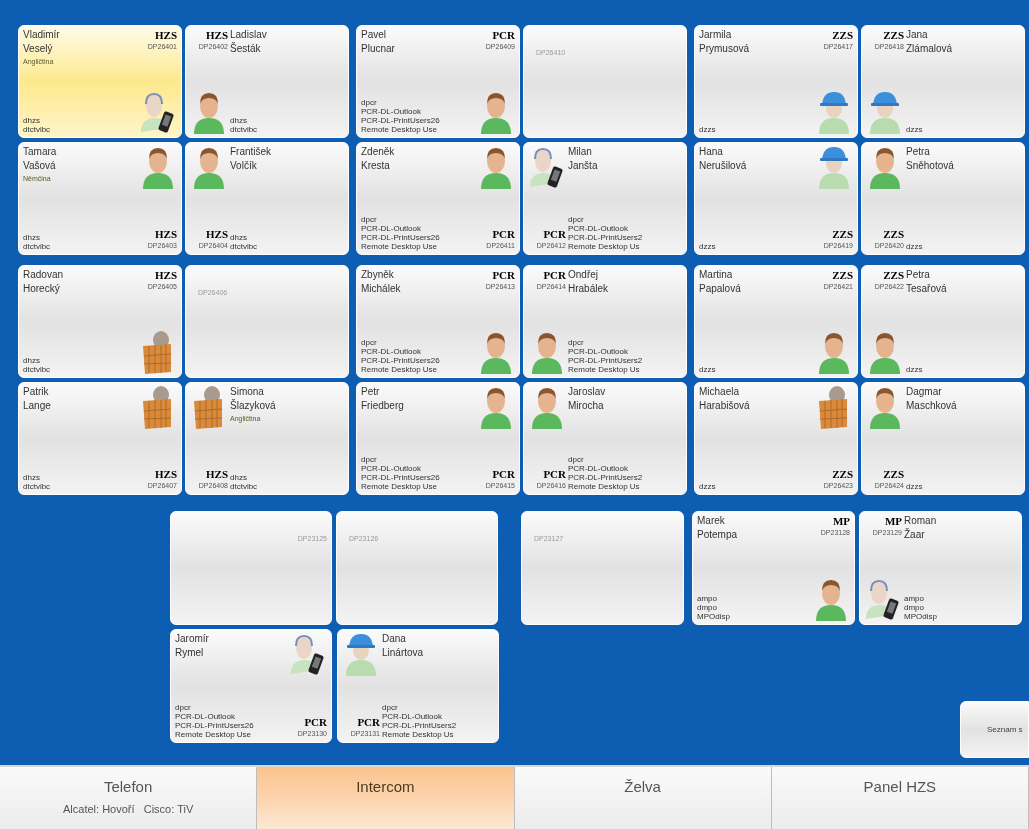 The height and width of the screenshot is (829, 1029). What do you see at coordinates (374, 34) in the screenshot?
I see `first-name: Pavel` at bounding box center [374, 34].